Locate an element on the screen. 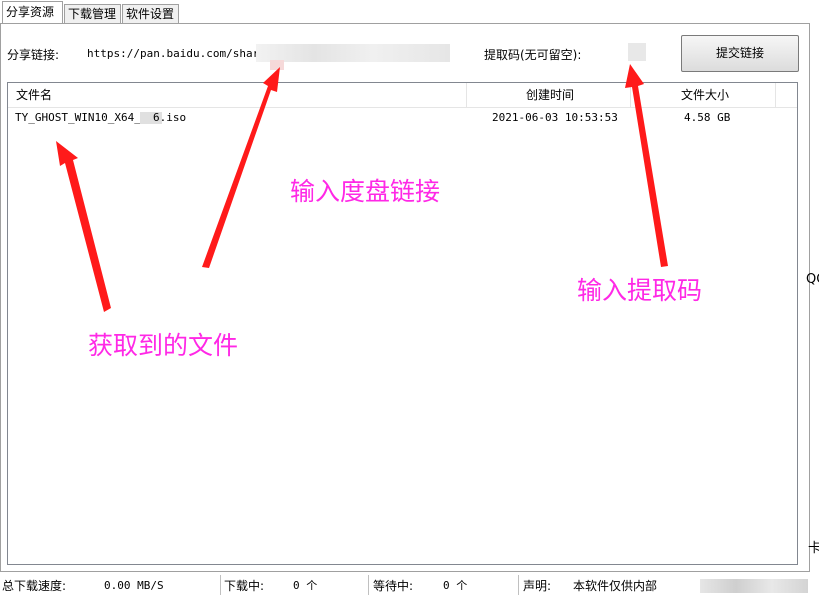 This screenshot has width=819, height=599. arrow-to-file is located at coordinates (83, 226).